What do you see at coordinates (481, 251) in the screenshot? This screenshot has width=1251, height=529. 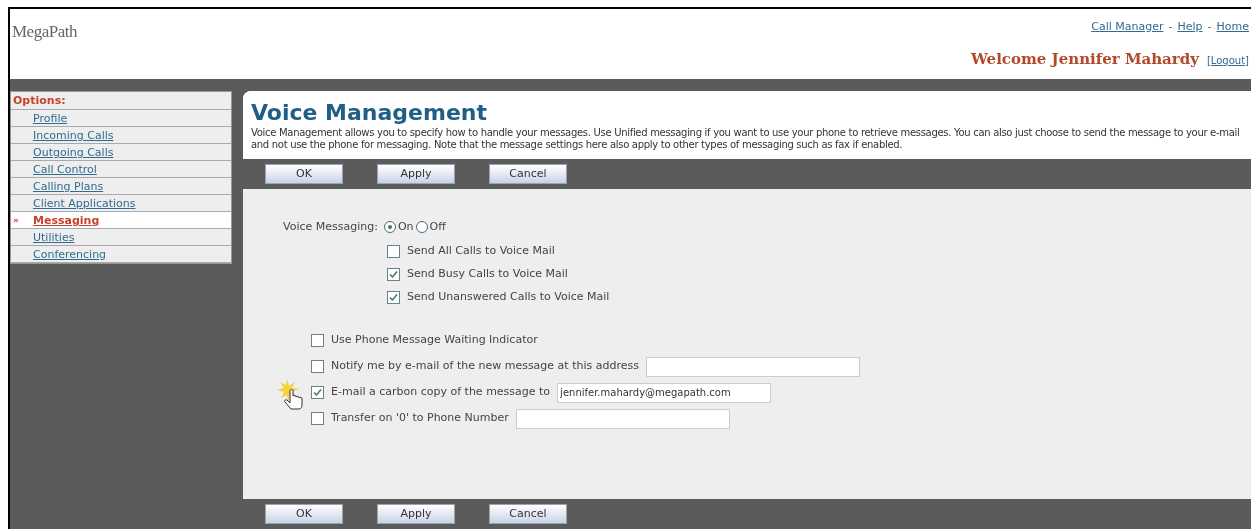 I see `checkbox-label: Send All Calls to Voice Mail` at bounding box center [481, 251].